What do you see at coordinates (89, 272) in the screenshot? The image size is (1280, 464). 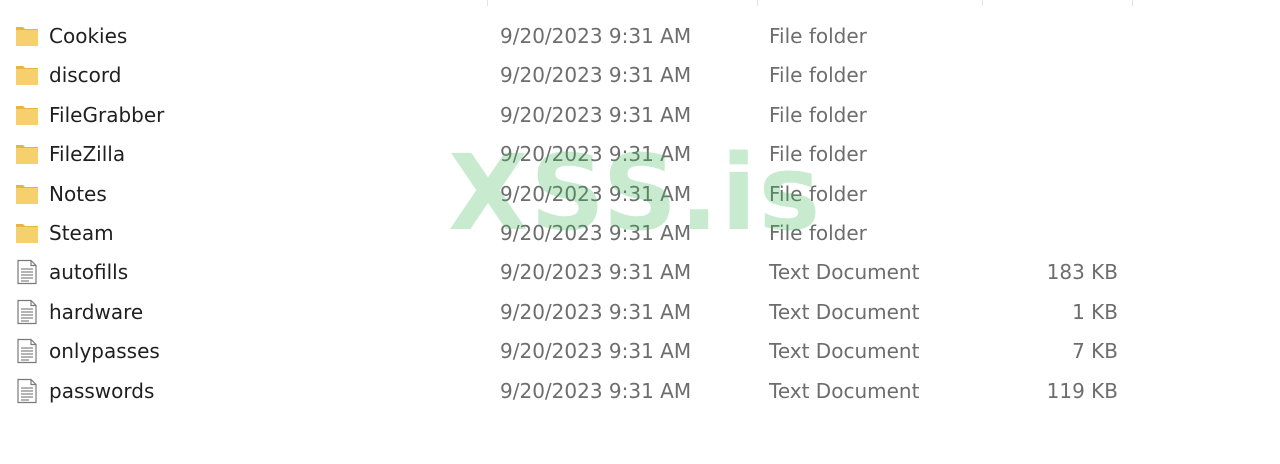 I see `file-name: autofills` at bounding box center [89, 272].